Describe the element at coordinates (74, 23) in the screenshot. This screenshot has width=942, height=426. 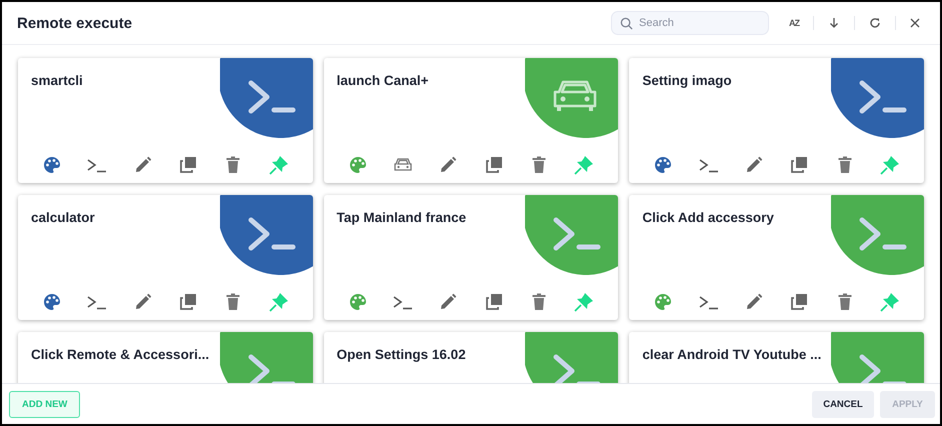
I see `window-title: Remote execute` at that location.